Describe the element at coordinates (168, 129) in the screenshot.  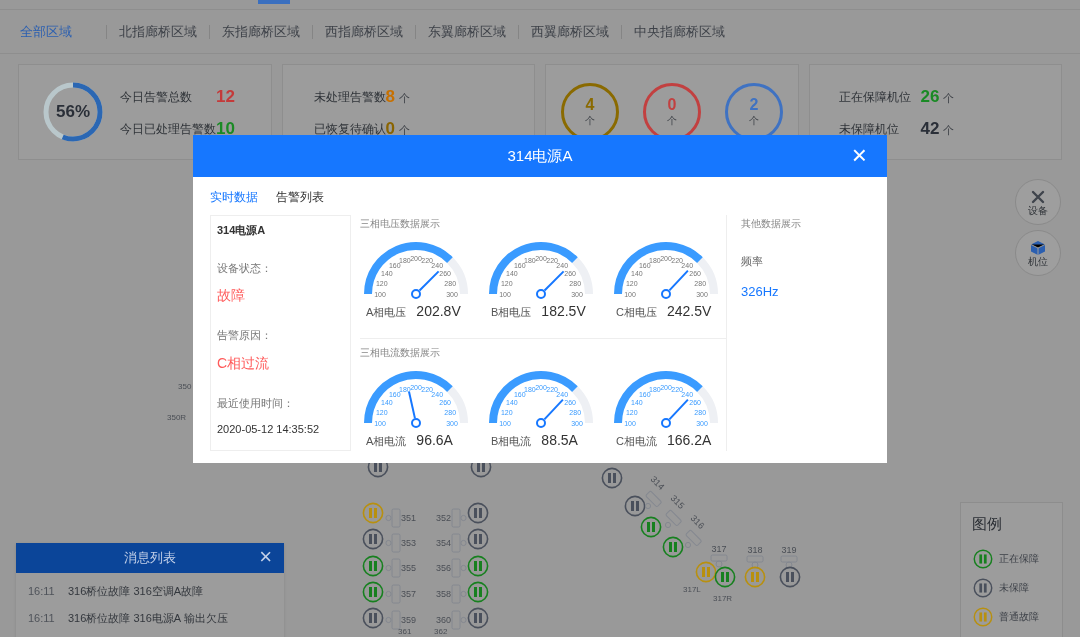
I see `stat-label: 今日已处理告警数` at that location.